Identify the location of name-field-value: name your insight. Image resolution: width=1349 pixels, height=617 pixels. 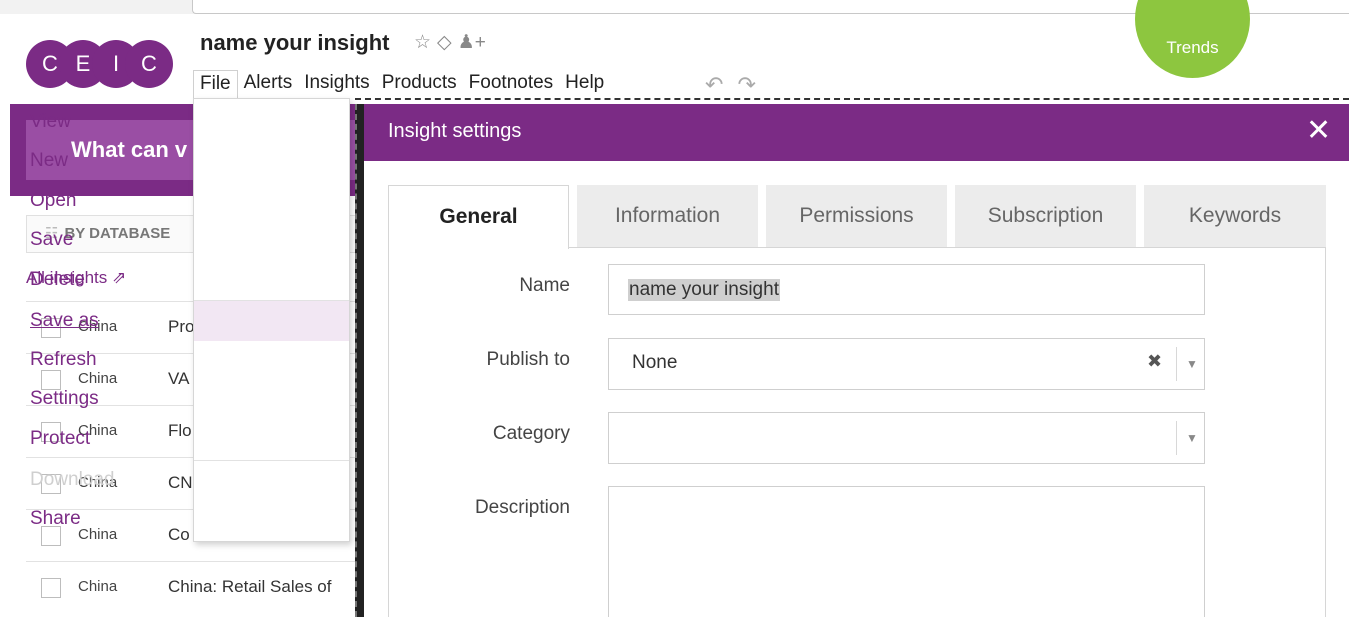
(704, 290).